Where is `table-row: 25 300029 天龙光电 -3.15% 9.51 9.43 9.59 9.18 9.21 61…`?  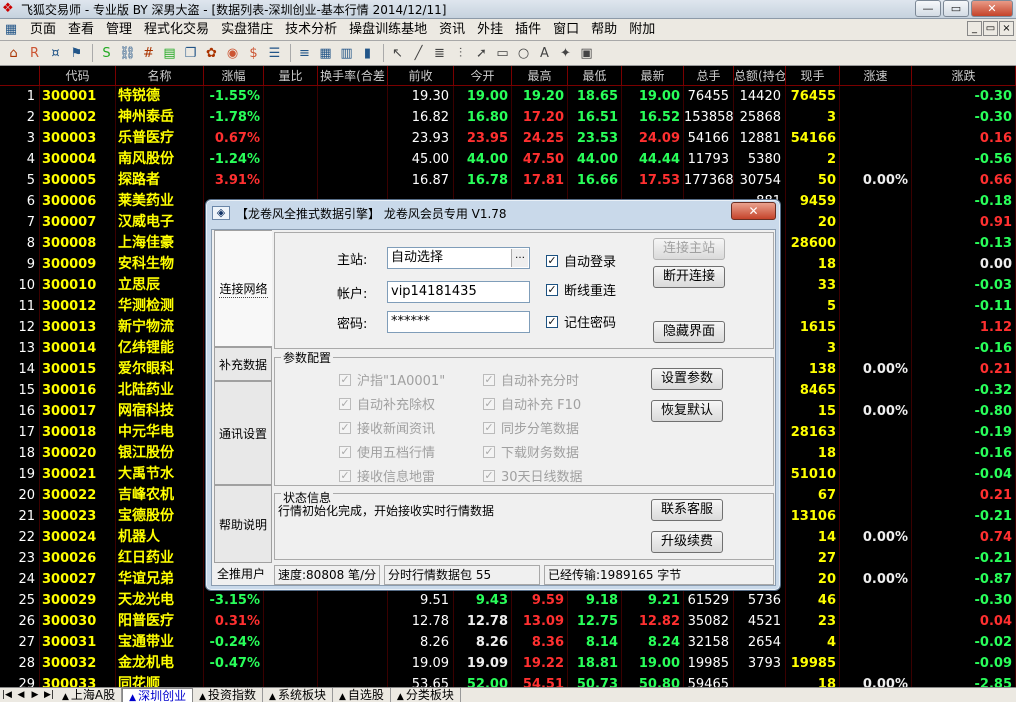 table-row: 25 300029 天龙光电 -3.15% 9.51 9.43 9.59 9.18 9.21 61… is located at coordinates (508, 600).